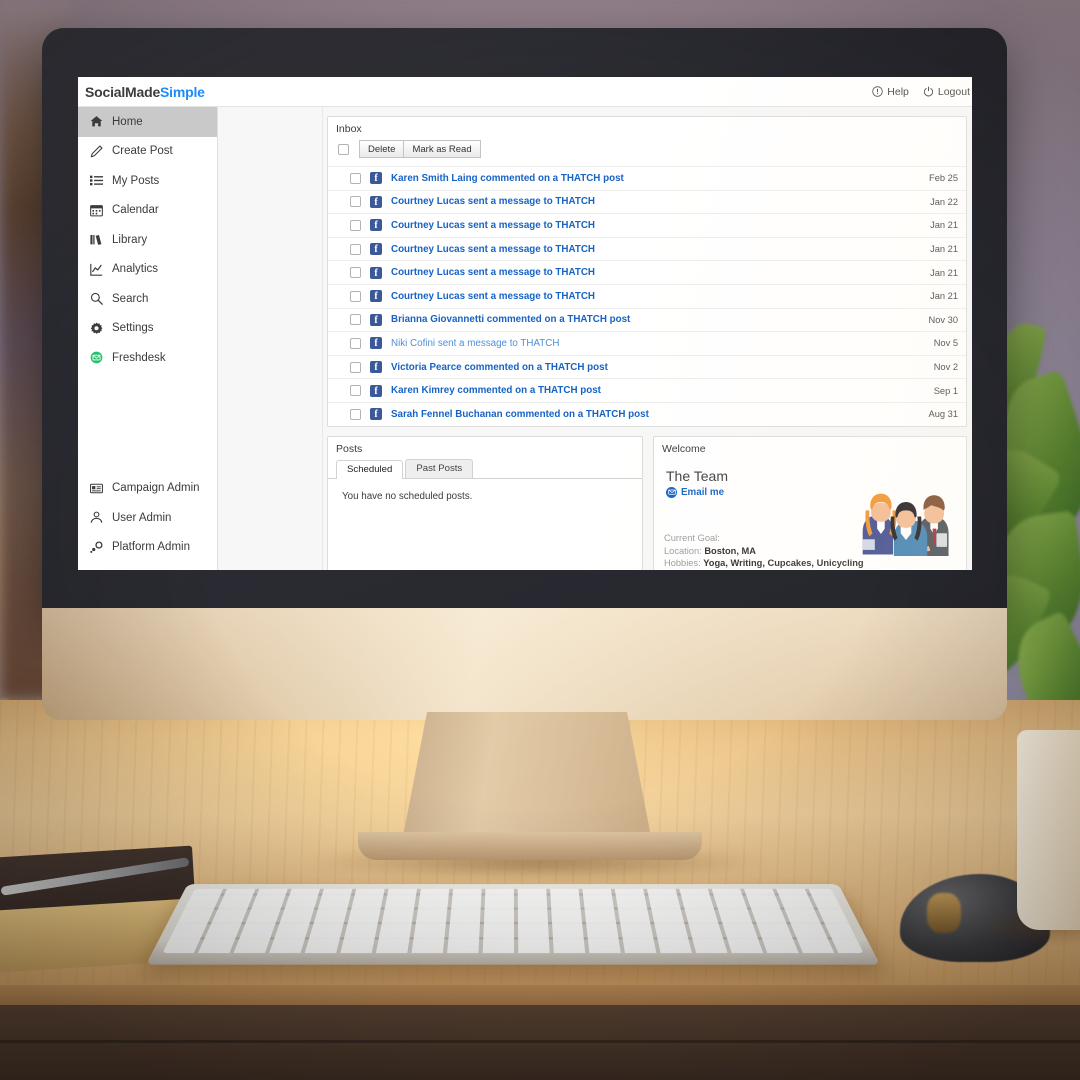 The image size is (1080, 1080). Describe the element at coordinates (142, 151) in the screenshot. I see `sidebar-label-create-post: Create Post` at that location.